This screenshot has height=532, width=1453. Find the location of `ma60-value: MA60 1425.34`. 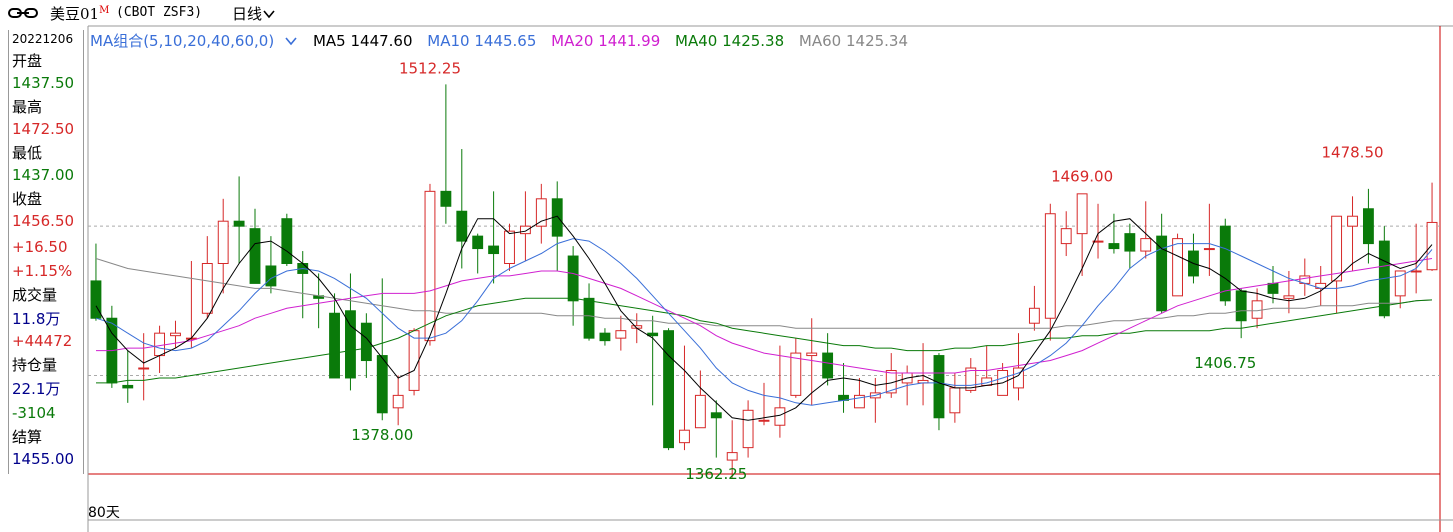

ma60-value: MA60 1425.34 is located at coordinates (853, 41).